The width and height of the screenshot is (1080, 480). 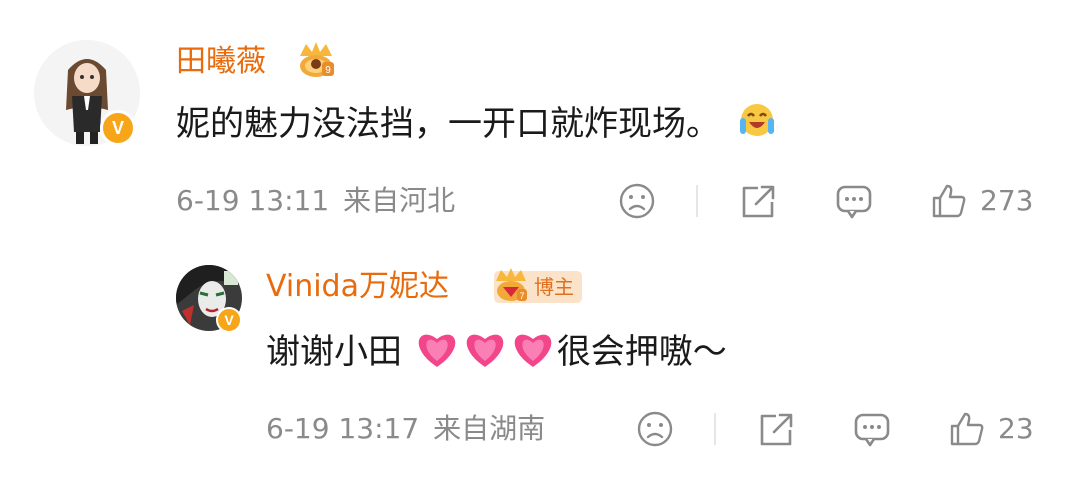 What do you see at coordinates (521, 296) in the screenshot?
I see `svg-text: 7` at bounding box center [521, 296].